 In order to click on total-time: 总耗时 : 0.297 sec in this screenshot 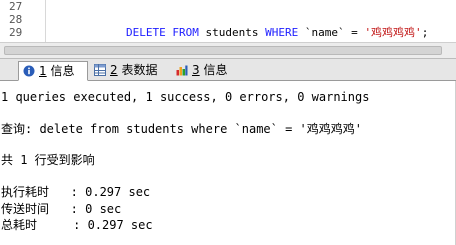, I will do `click(77, 225)`.